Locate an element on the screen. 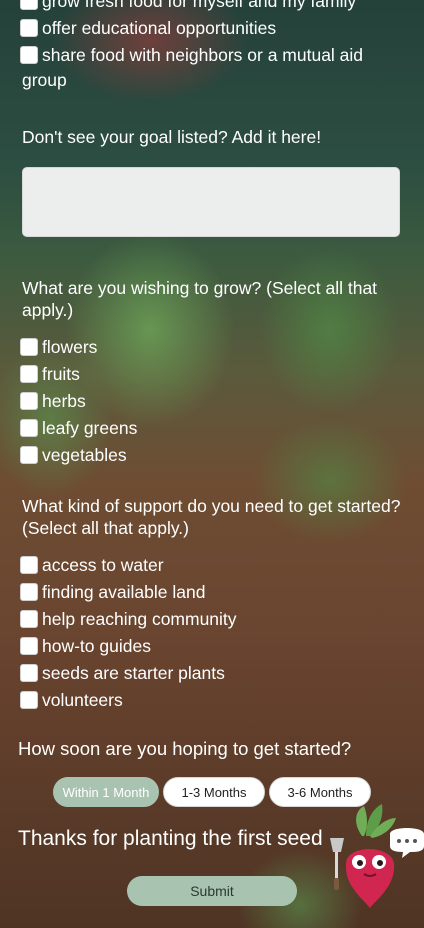 This screenshot has width=424, height=928. support-option: seeds are starter plants is located at coordinates (220, 672).